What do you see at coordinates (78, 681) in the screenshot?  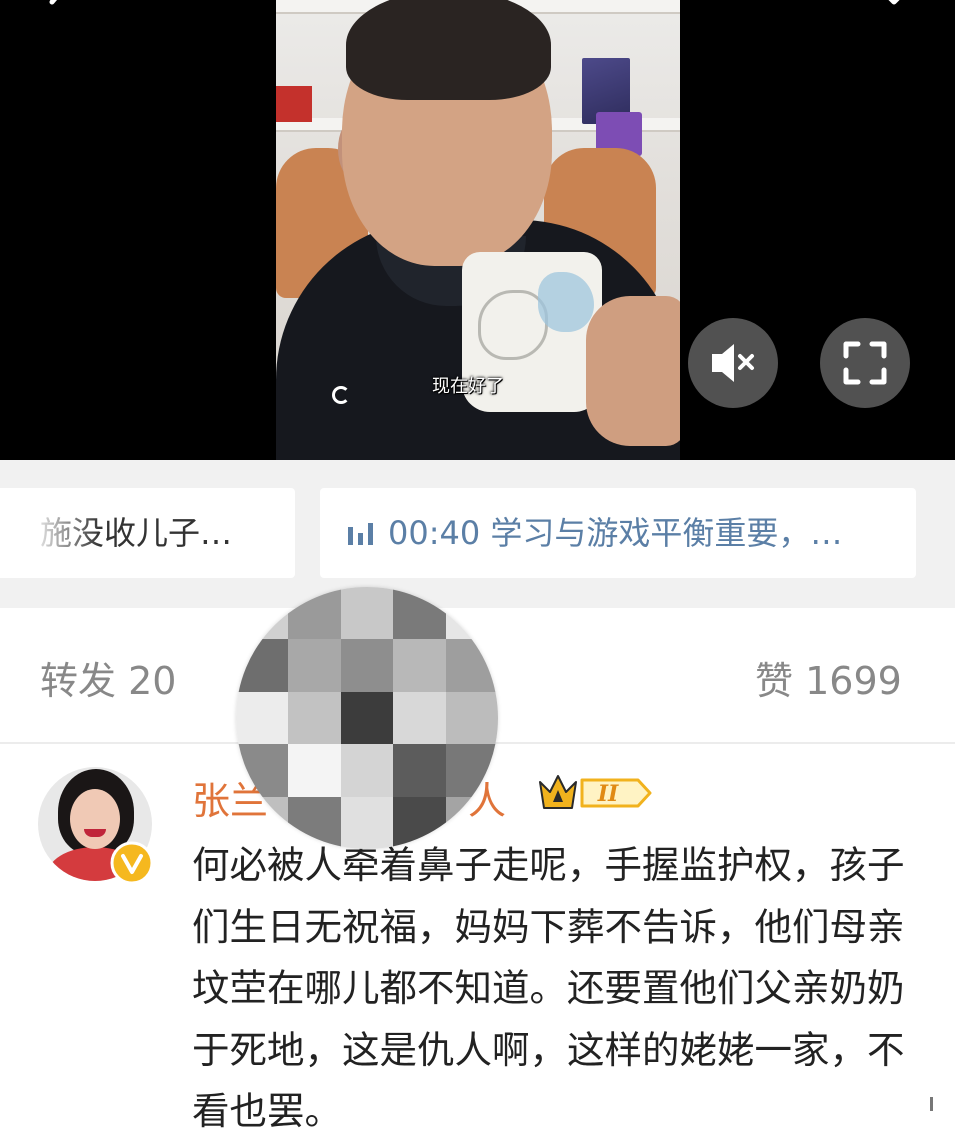 I see `repost-label: 转发` at bounding box center [78, 681].